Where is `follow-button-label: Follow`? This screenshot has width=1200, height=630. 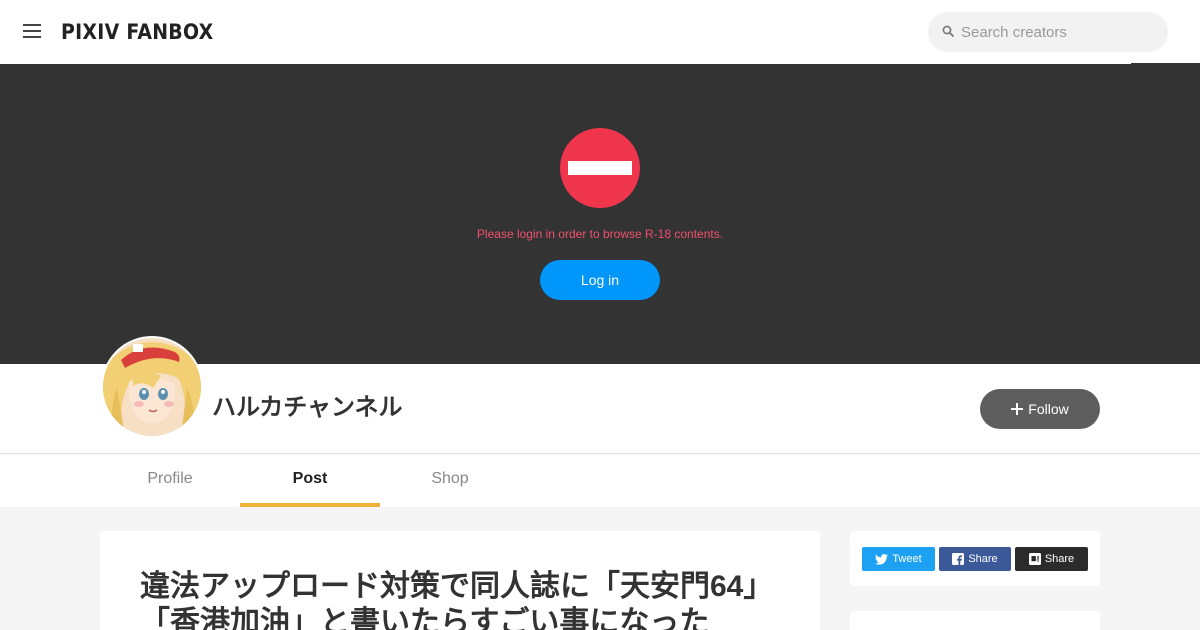
follow-button-label: Follow is located at coordinates (1048, 409).